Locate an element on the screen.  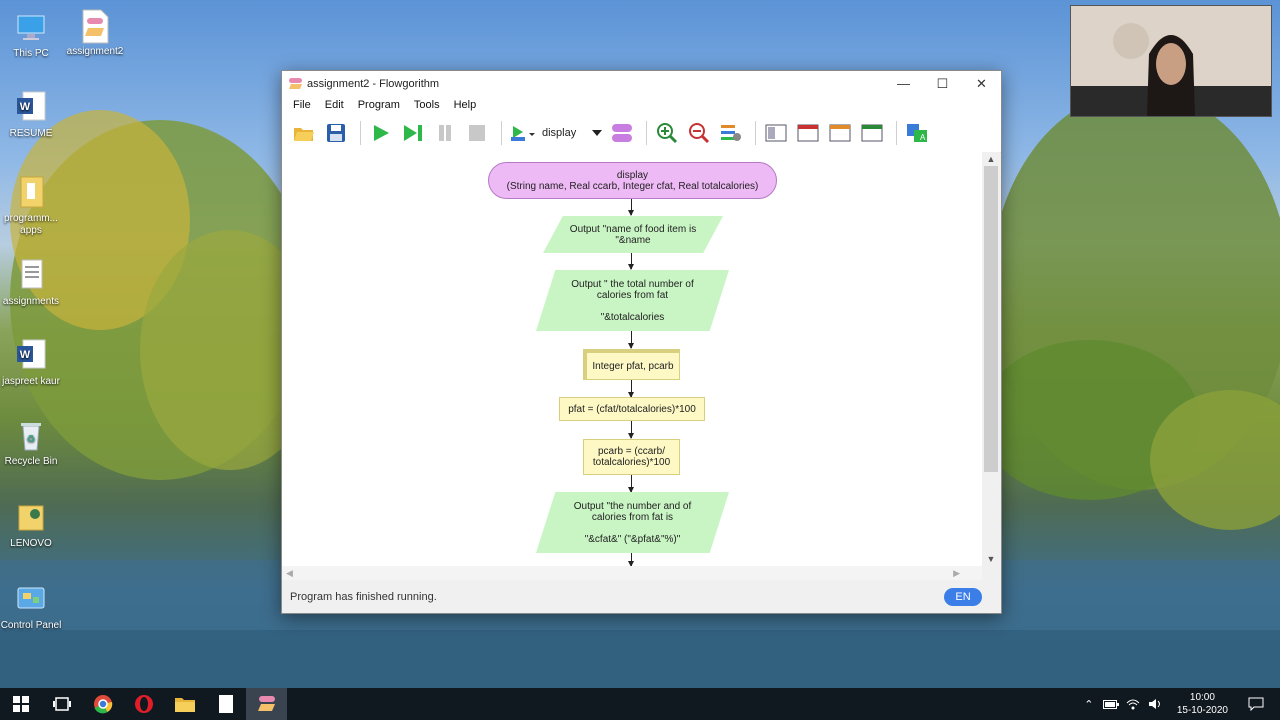
flowchart-declare: Integer pfat, pcarb is located at coordinates (631, 364).